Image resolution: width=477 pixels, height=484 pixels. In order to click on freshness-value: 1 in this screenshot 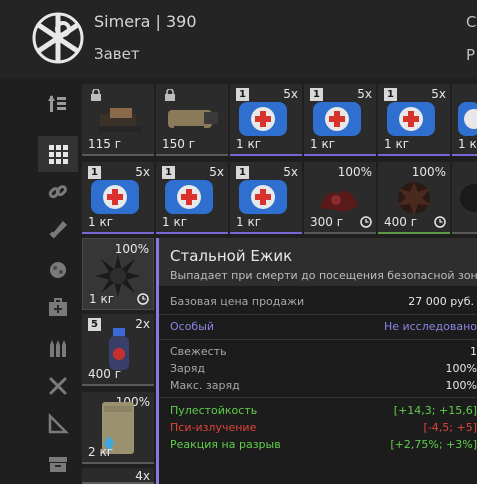, I will do `click(473, 351)`.